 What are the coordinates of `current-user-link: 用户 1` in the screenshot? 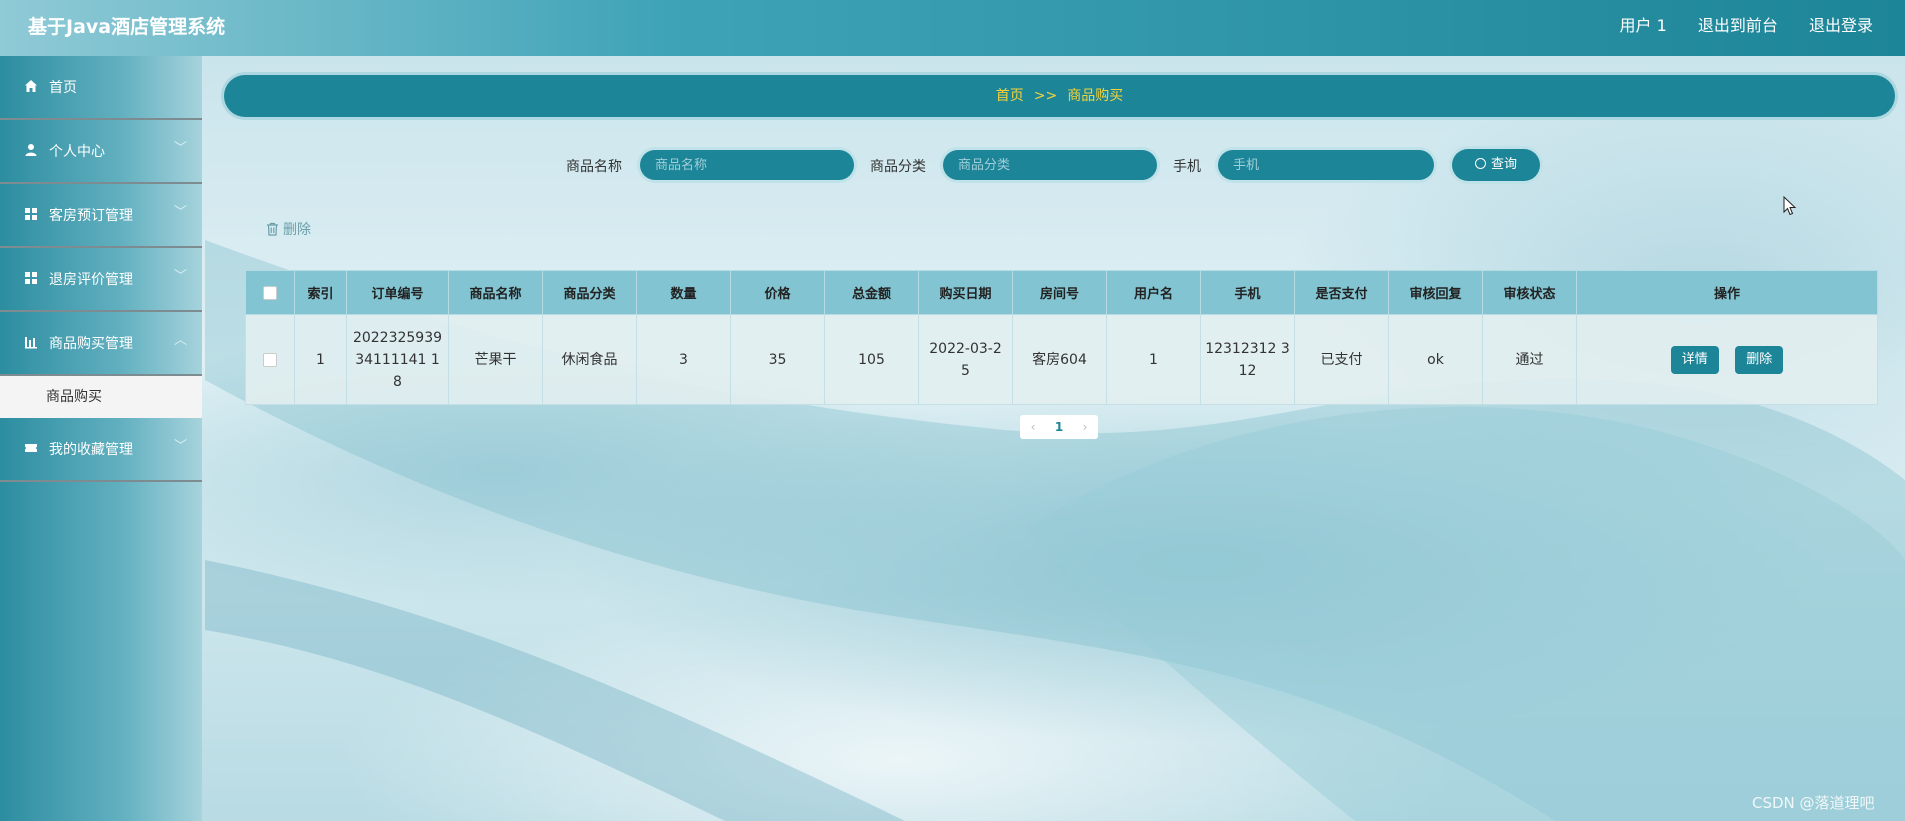 It's located at (1643, 25).